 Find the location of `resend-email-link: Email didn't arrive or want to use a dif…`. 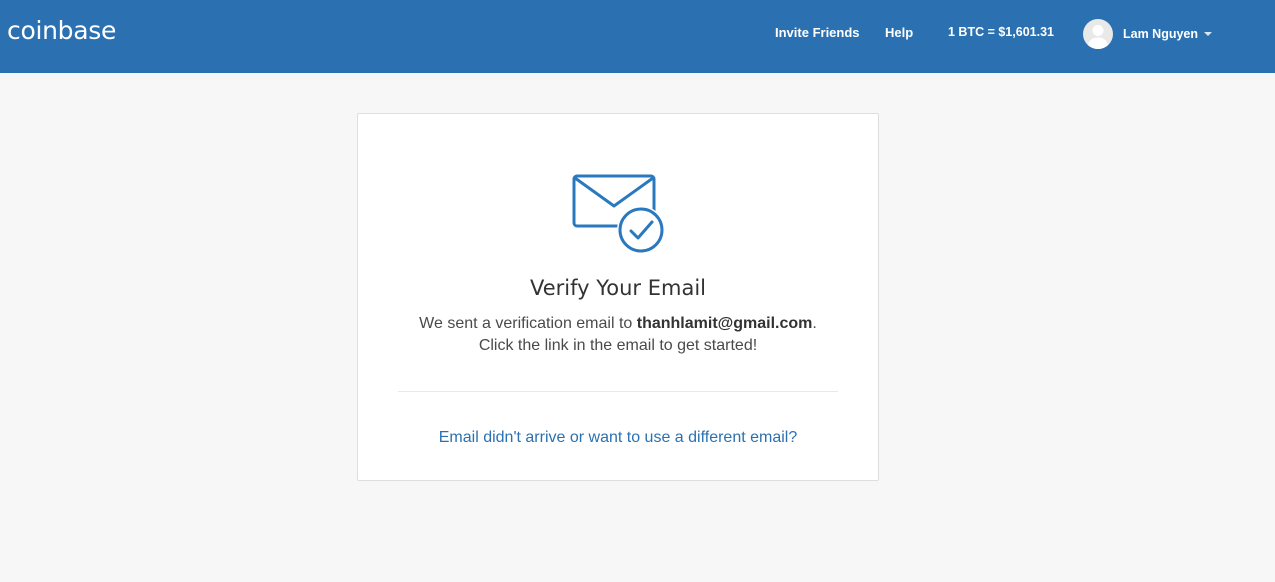

resend-email-link: Email didn't arrive or want to use a dif… is located at coordinates (618, 438).